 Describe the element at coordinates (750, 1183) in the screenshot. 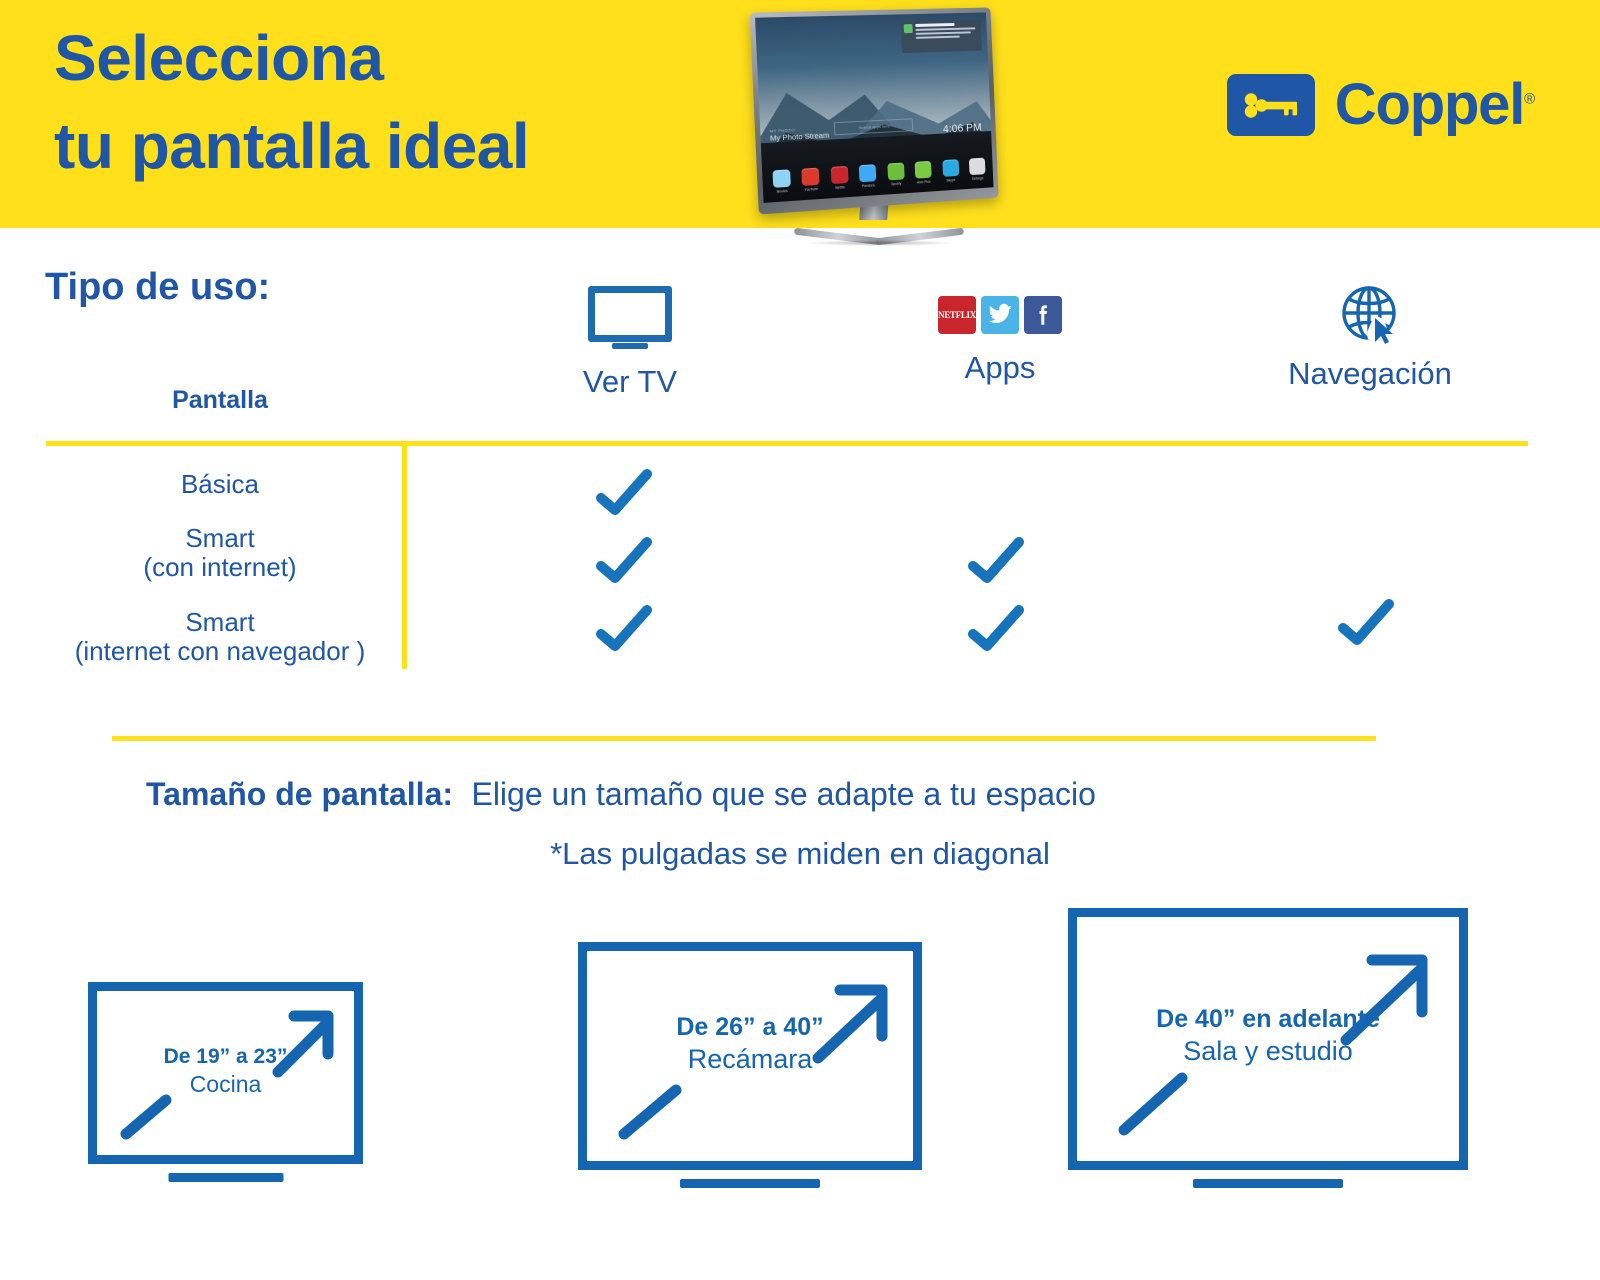

I see `size-box-recamara-base` at that location.